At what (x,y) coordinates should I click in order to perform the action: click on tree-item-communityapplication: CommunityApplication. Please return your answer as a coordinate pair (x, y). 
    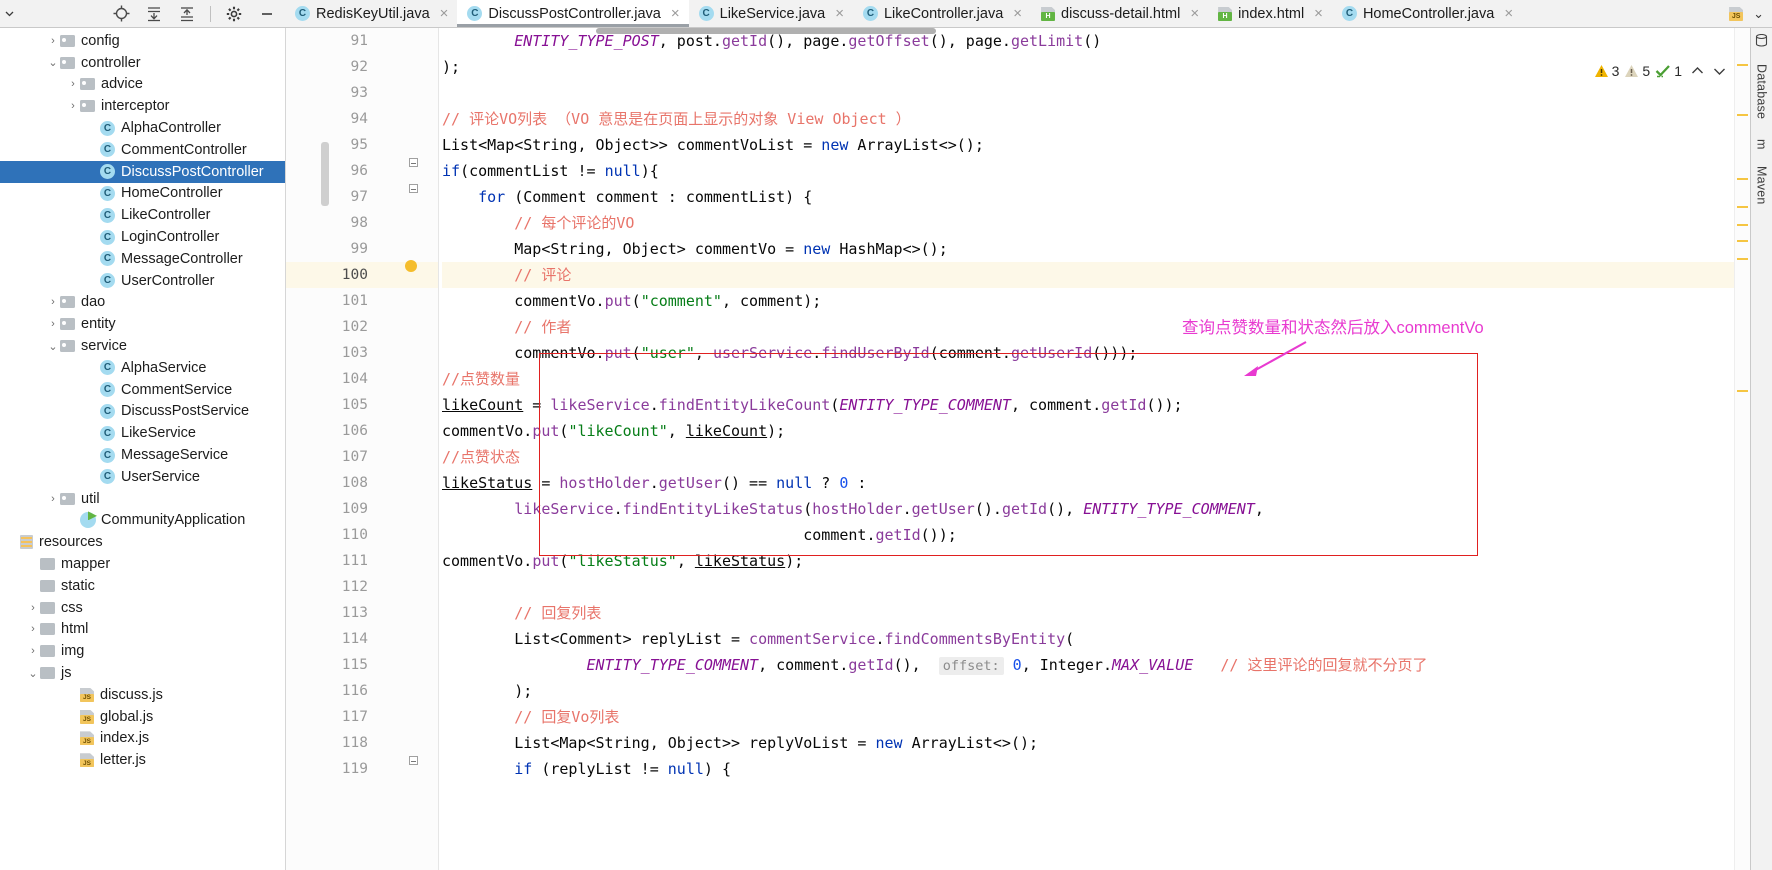
    Looking at the image, I should click on (142, 521).